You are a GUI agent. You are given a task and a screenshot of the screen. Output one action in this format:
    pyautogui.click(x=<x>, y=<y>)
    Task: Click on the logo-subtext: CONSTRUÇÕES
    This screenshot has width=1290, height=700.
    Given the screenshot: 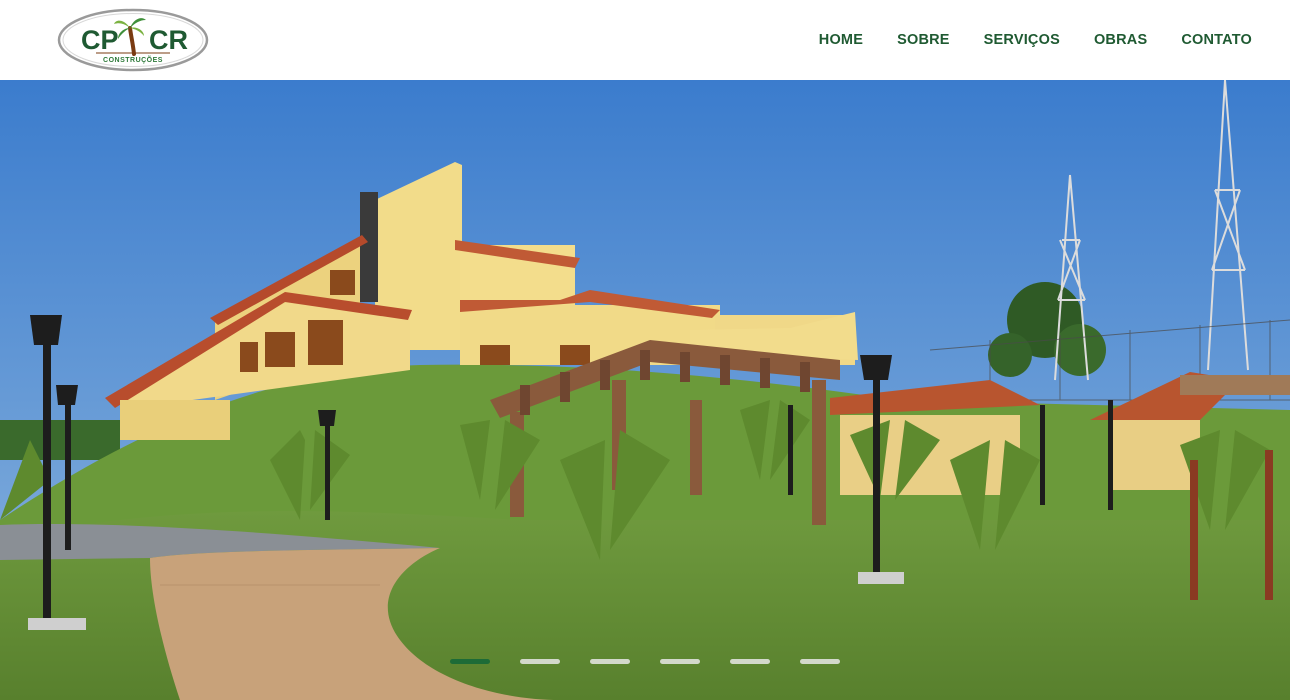 What is the action you would take?
    pyautogui.click(x=133, y=59)
    